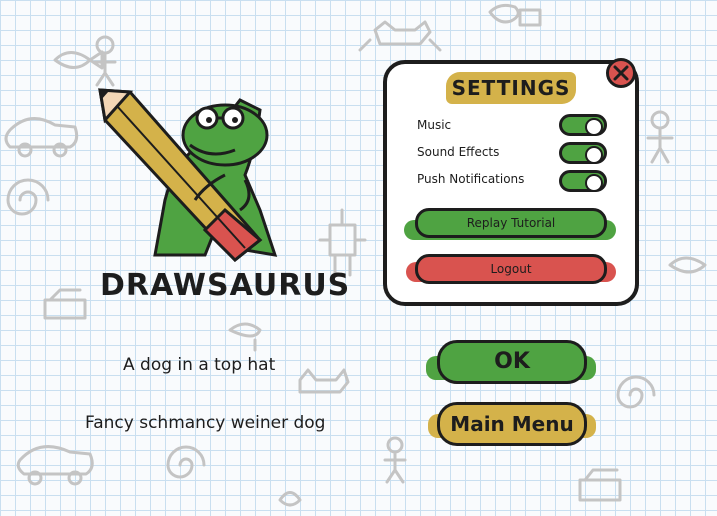 Image resolution: width=717 pixels, height=516 pixels. I want to click on drawing-prompt-1: A dog in a top hat, so click(199, 365).